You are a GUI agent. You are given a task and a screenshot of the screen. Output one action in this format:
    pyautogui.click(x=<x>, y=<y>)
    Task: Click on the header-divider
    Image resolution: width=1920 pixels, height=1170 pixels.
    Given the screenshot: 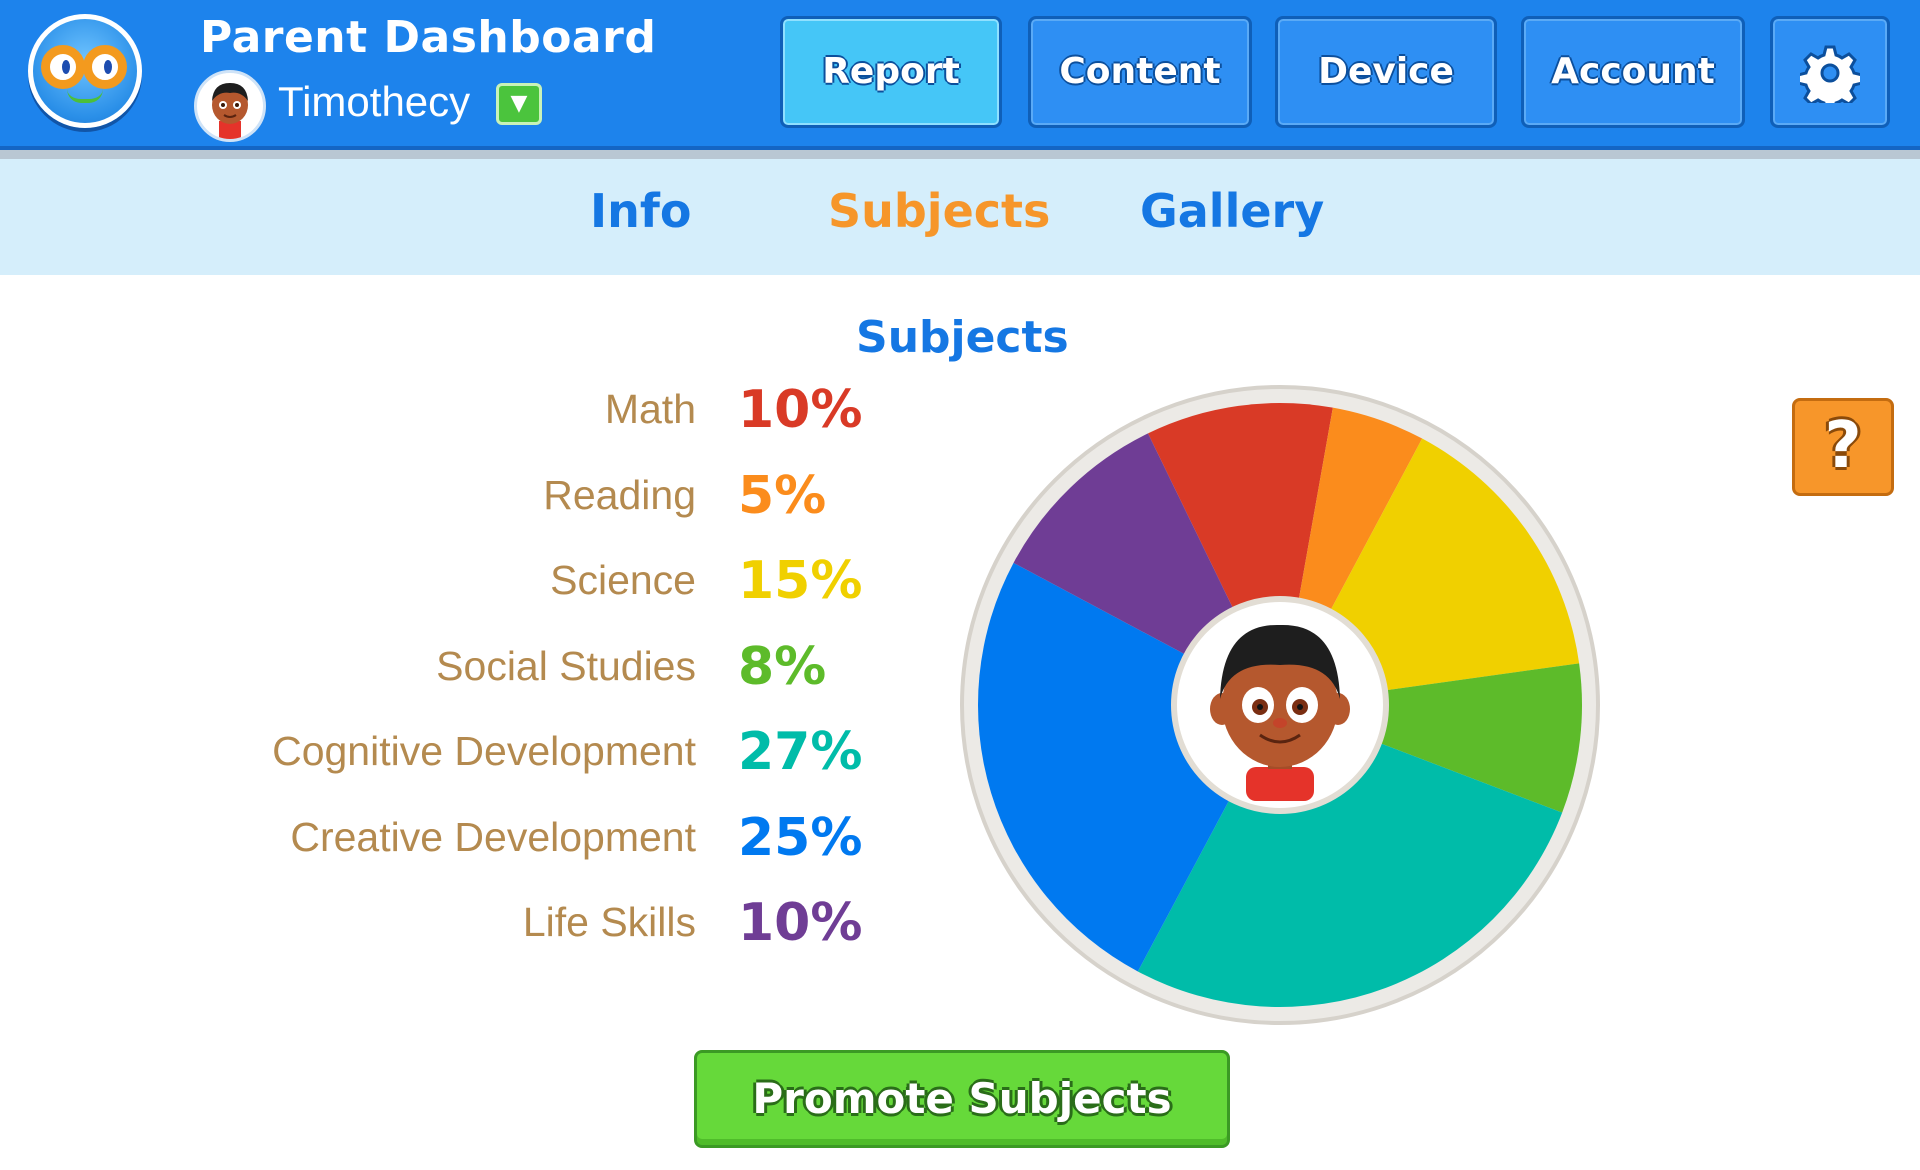 What is the action you would take?
    pyautogui.click(x=960, y=154)
    